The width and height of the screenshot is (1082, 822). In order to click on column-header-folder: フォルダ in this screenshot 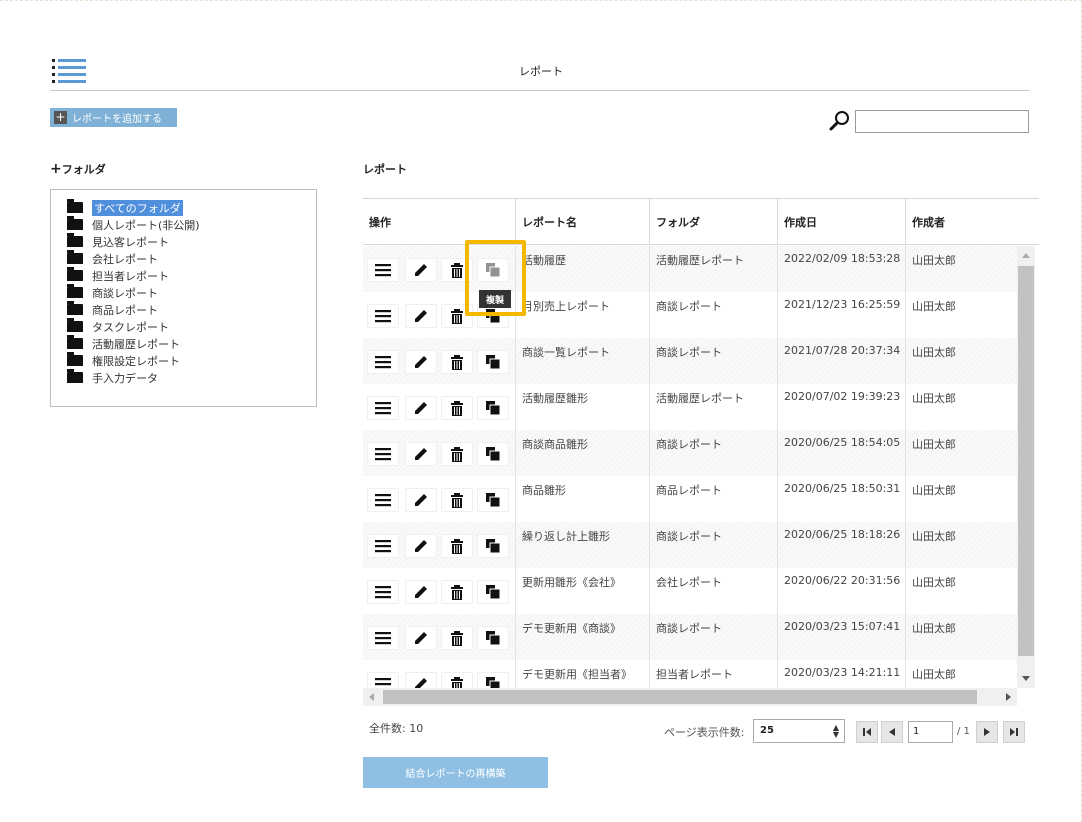, I will do `click(713, 222)`.